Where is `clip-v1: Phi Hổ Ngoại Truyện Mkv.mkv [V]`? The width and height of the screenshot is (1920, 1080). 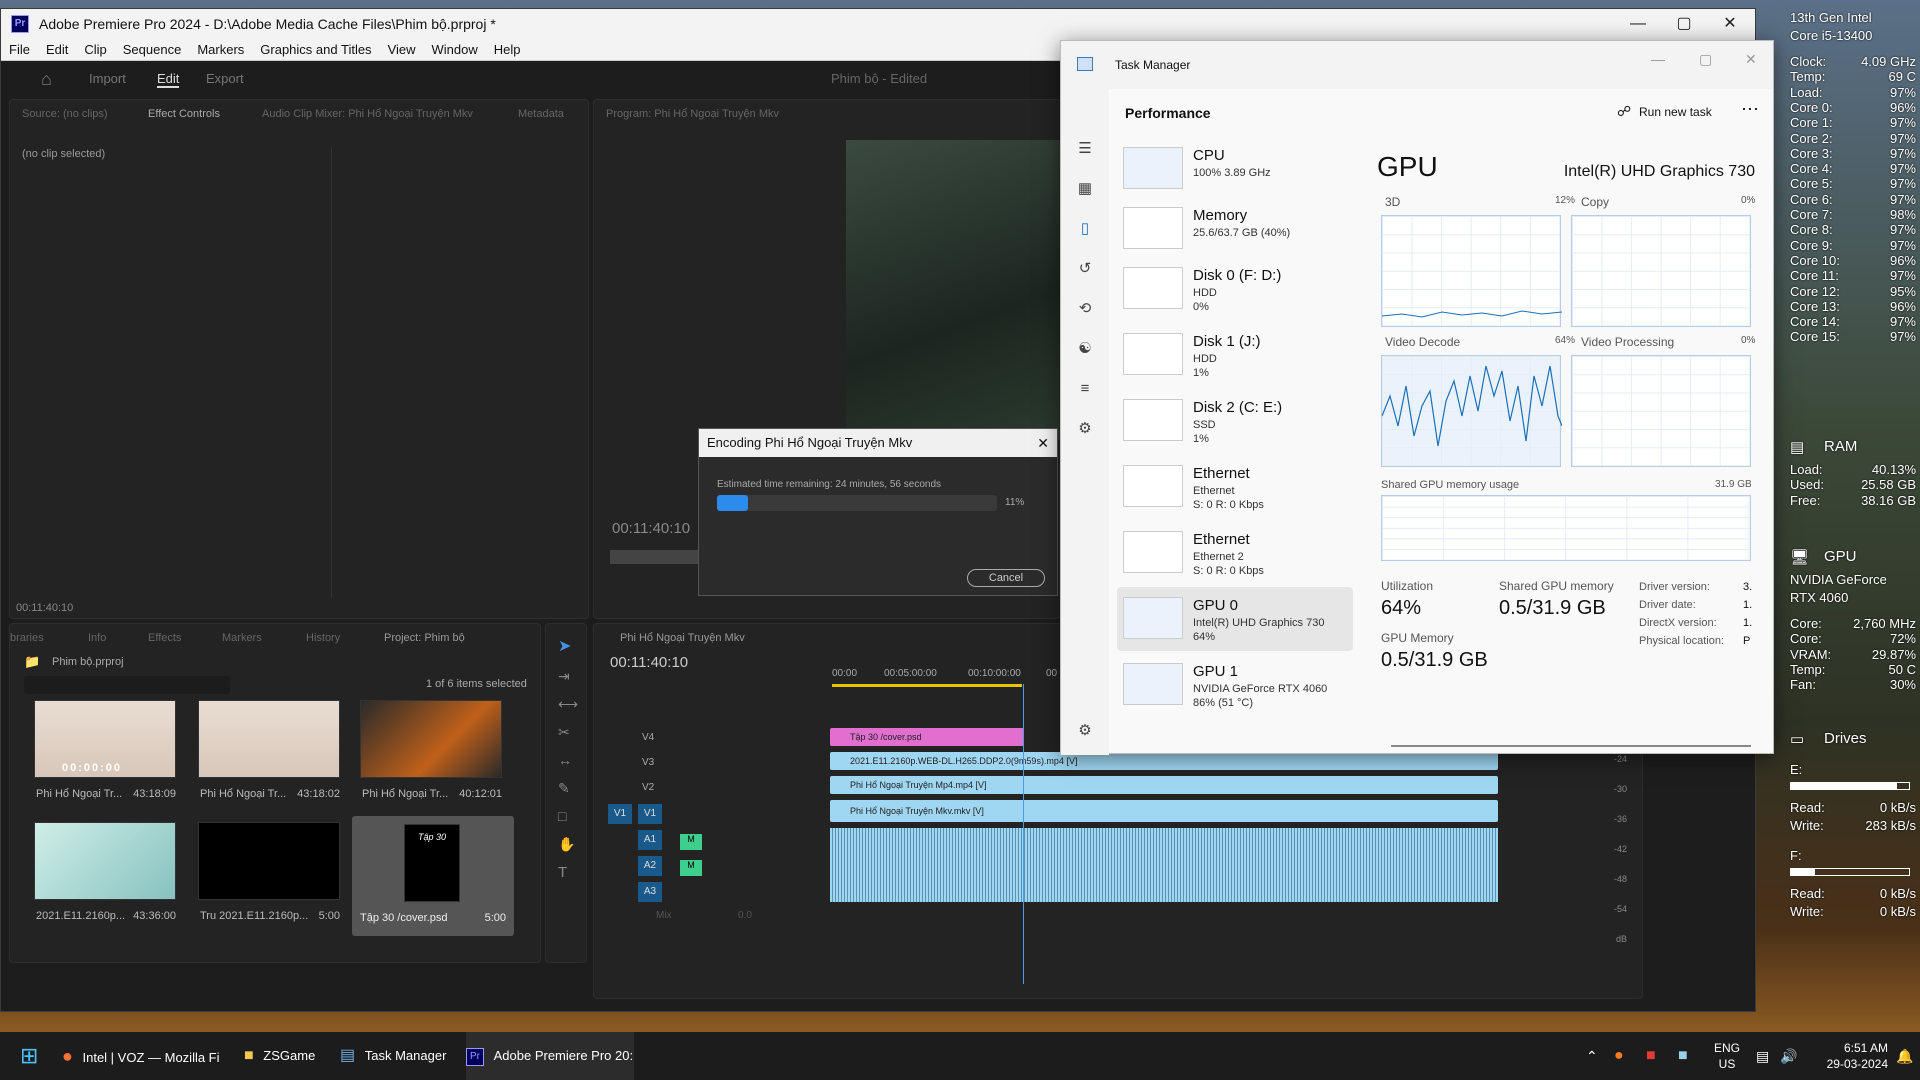
clip-v1: Phi Hổ Ngoại Truyện Mkv.mkv [V] is located at coordinates (1164, 811).